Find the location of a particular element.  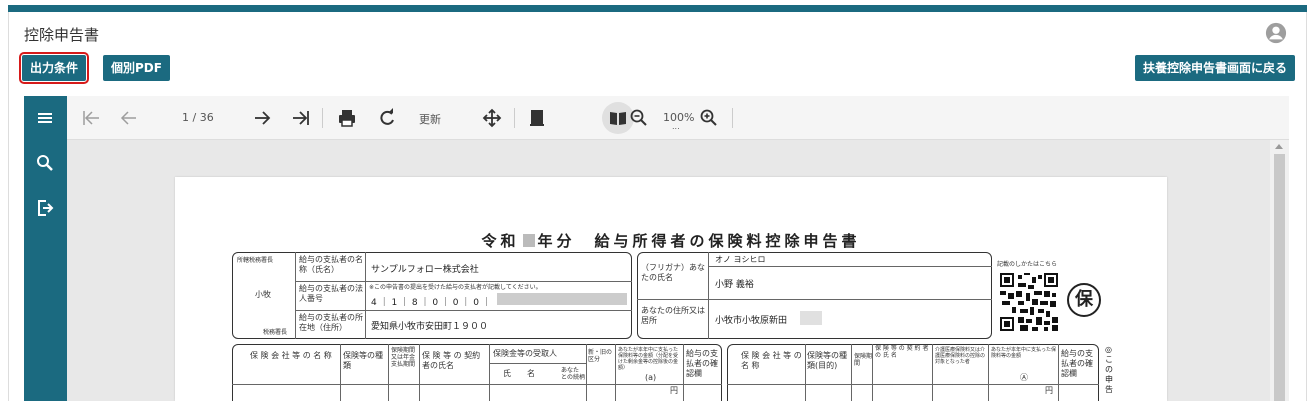

col-relation: あなたとの続柄 is located at coordinates (573, 374).